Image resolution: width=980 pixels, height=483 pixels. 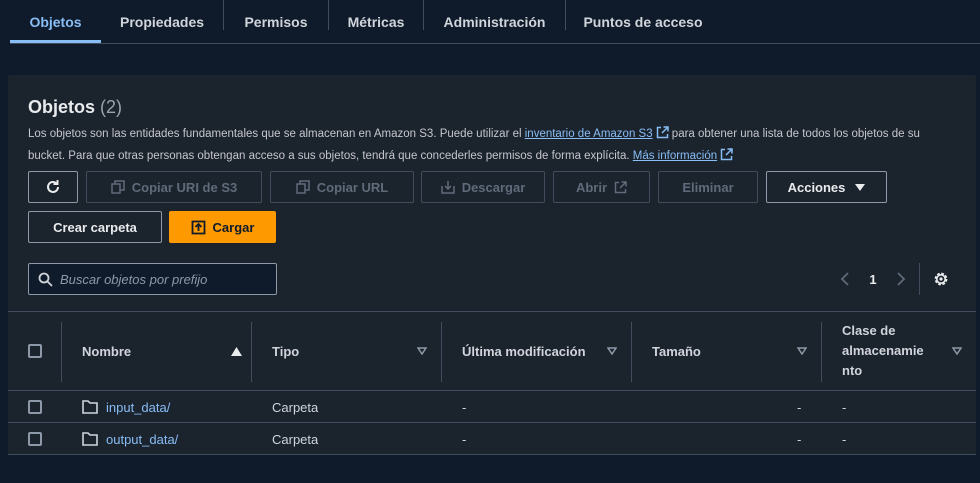 What do you see at coordinates (873, 279) in the screenshot?
I see `current-page: 1` at bounding box center [873, 279].